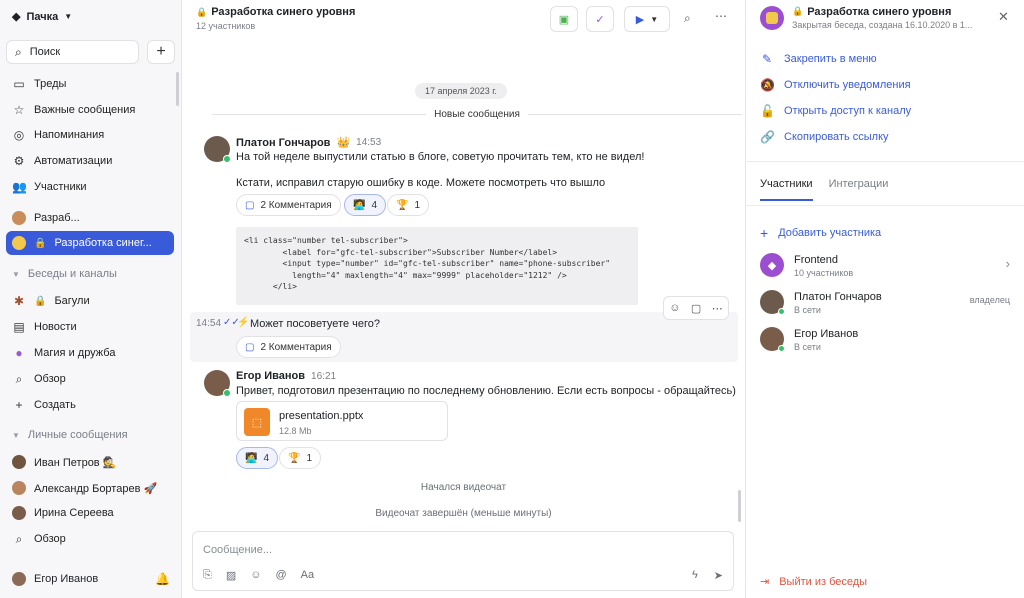 This screenshot has height=598, width=1024. Describe the element at coordinates (50, 539) in the screenshot. I see `sidebar-item-label: Обзор` at that location.